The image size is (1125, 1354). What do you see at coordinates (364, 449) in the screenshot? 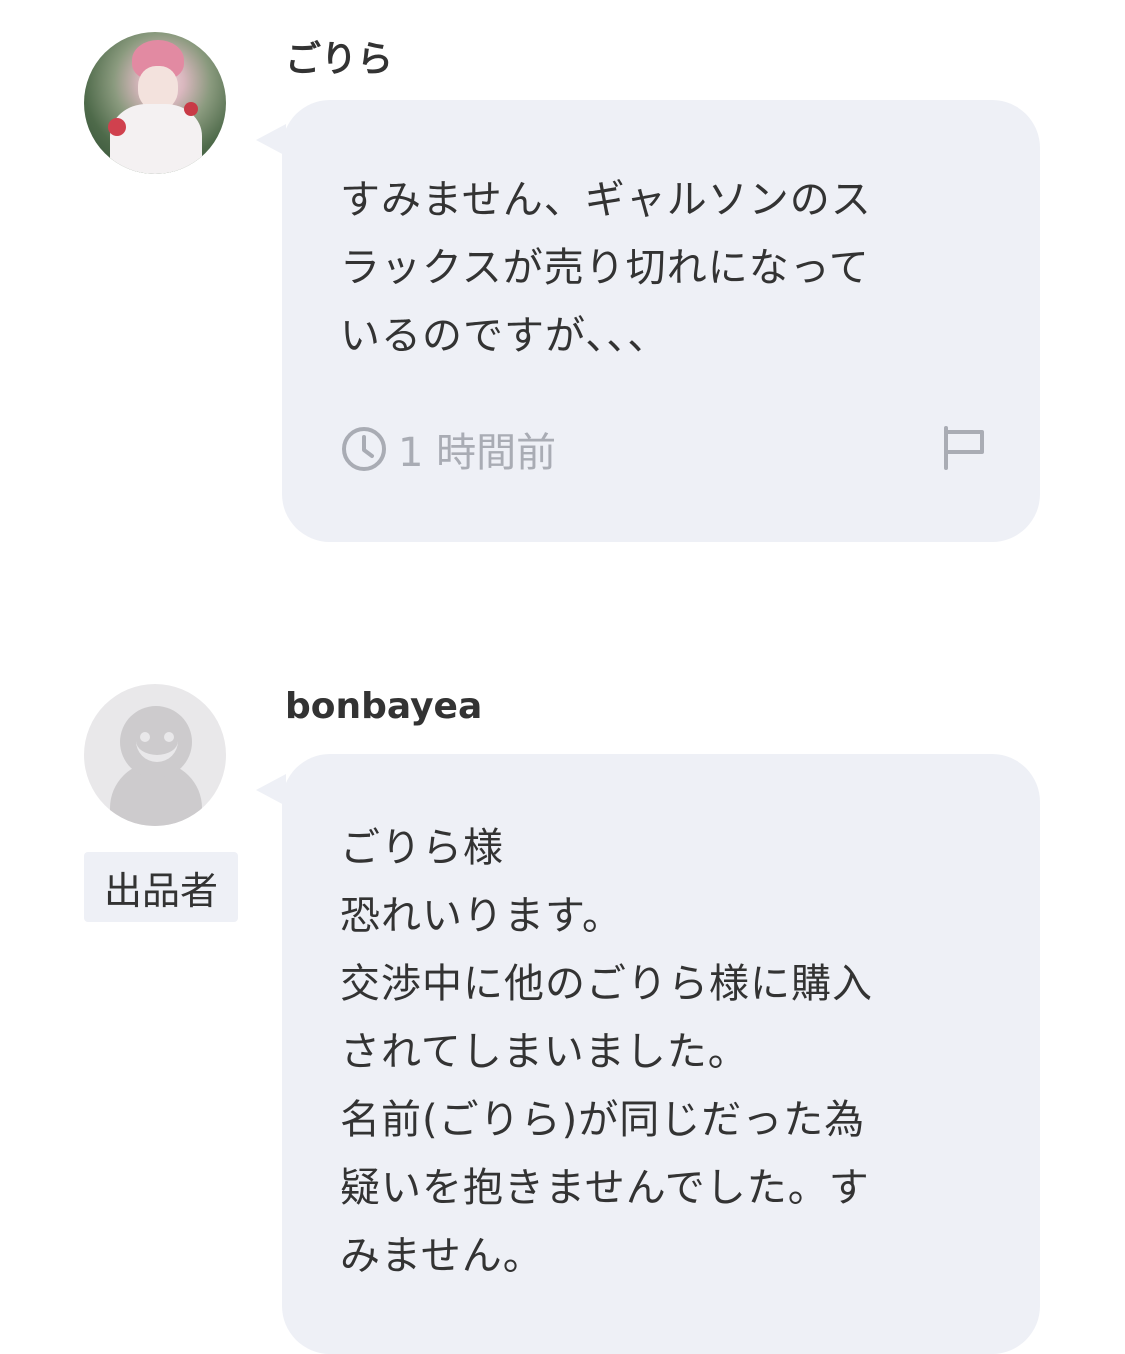
I see `clock-icon` at bounding box center [364, 449].